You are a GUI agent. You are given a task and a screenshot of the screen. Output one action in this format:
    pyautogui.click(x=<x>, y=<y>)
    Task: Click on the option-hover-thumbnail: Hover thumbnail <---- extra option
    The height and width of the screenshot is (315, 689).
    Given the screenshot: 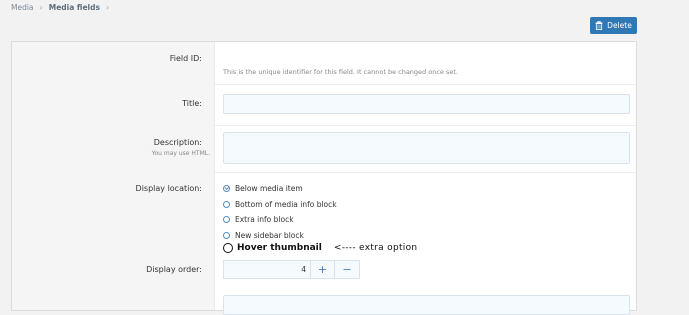 What is the action you would take?
    pyautogui.click(x=320, y=248)
    